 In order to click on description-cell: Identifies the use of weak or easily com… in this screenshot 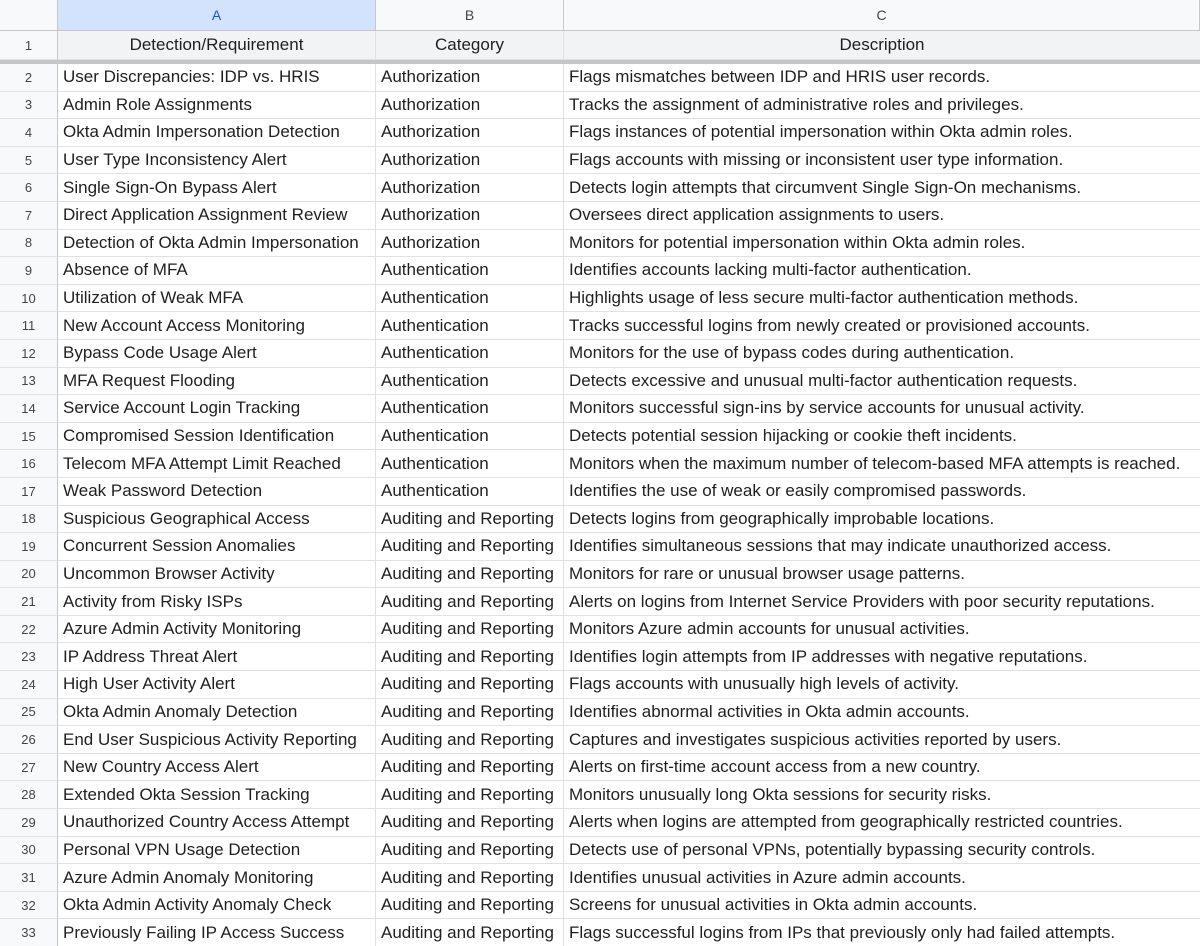, I will do `click(882, 492)`.